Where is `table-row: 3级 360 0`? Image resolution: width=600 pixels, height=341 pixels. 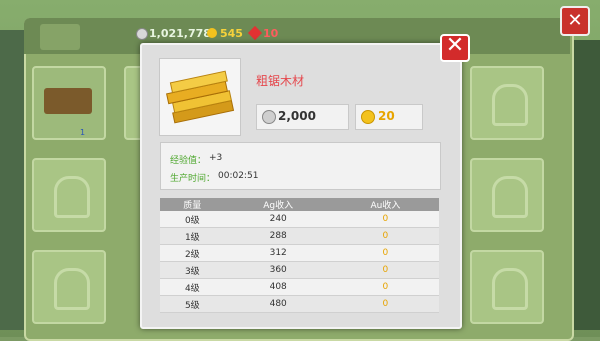 table-row: 3级 360 0 is located at coordinates (299, 270).